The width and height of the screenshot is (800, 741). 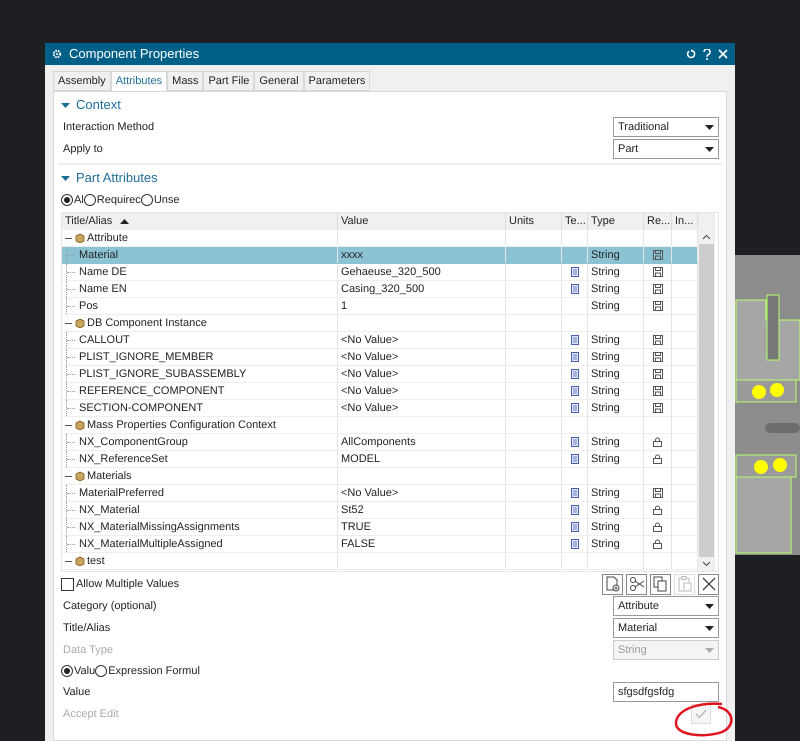 What do you see at coordinates (104, 340) in the screenshot?
I see `table-cell-text: CALLOUT` at bounding box center [104, 340].